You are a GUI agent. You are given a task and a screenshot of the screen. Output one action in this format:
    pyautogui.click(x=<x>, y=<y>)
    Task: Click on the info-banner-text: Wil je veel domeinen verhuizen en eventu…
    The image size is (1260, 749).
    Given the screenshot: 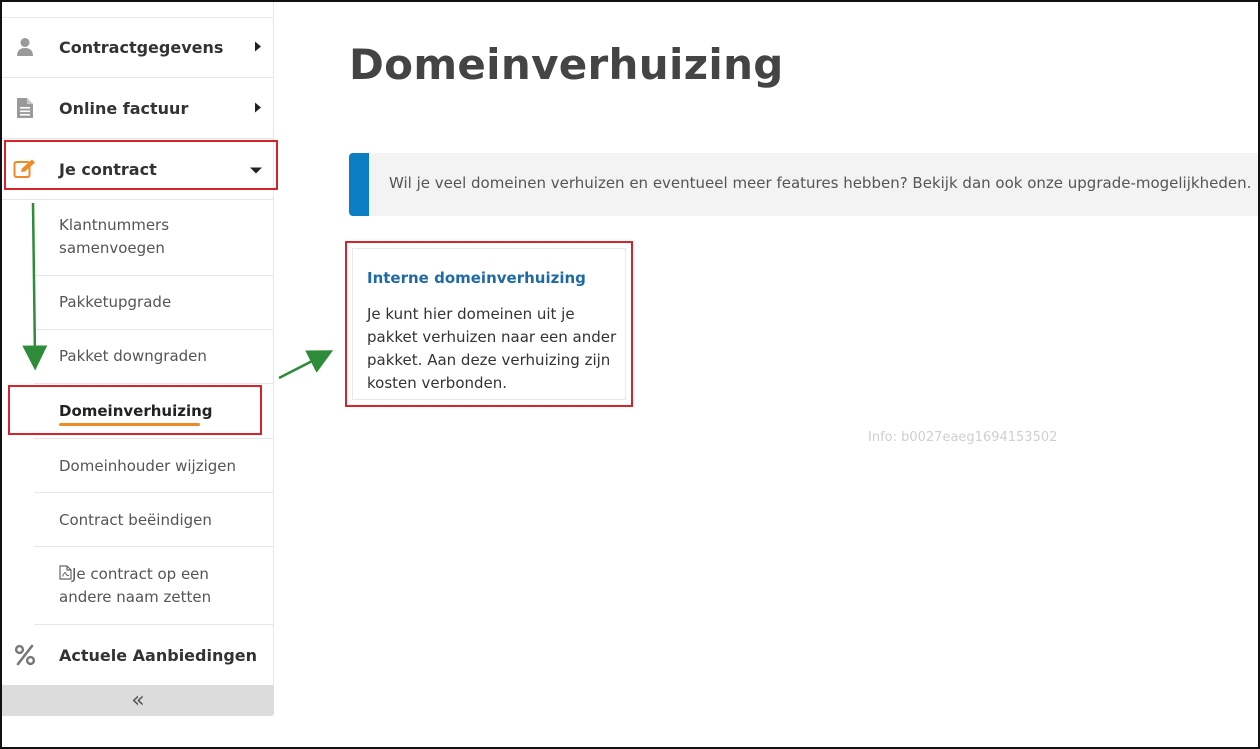 What is the action you would take?
    pyautogui.click(x=820, y=183)
    